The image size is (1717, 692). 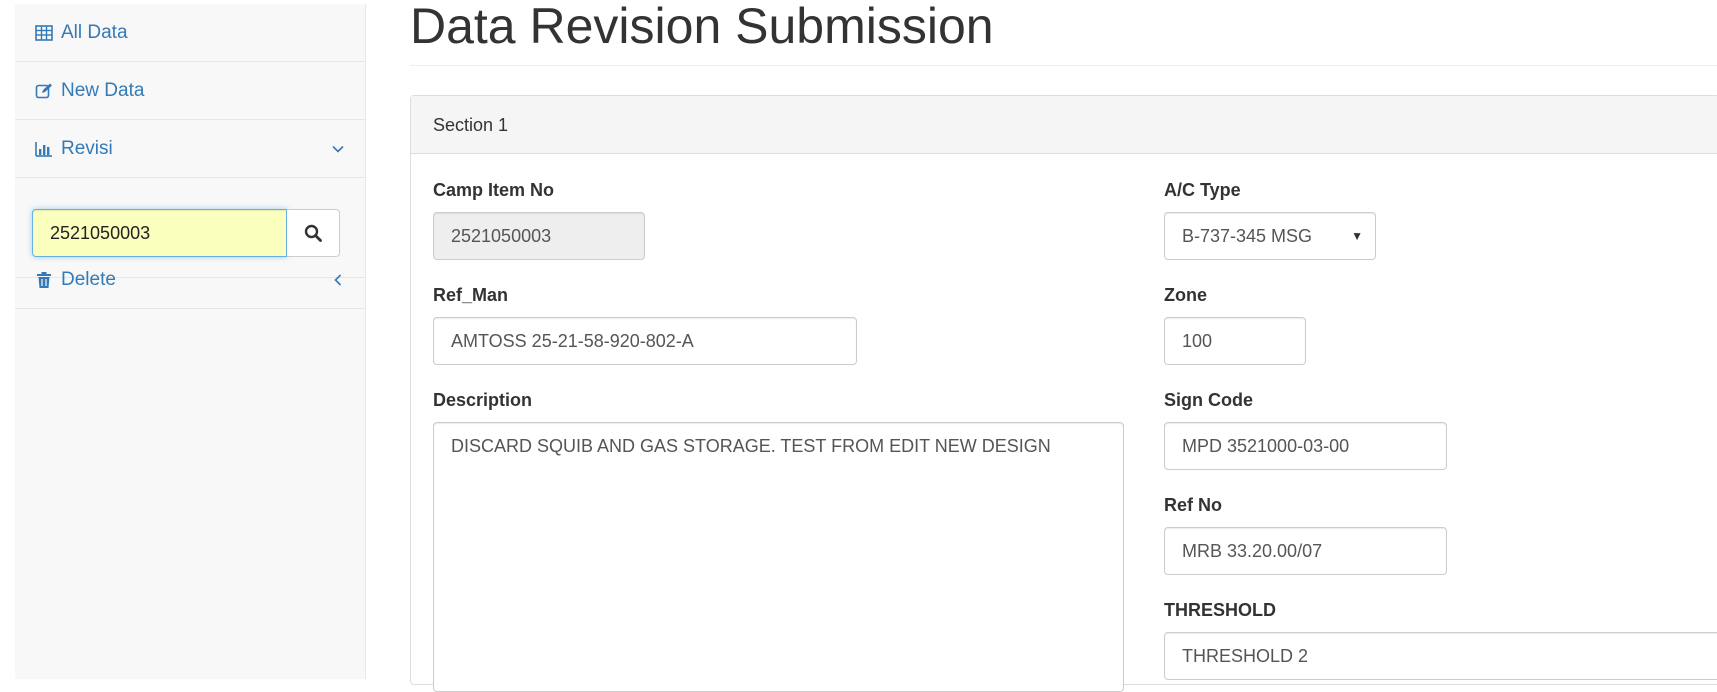 I want to click on bar-chart-icon, so click(x=44, y=149).